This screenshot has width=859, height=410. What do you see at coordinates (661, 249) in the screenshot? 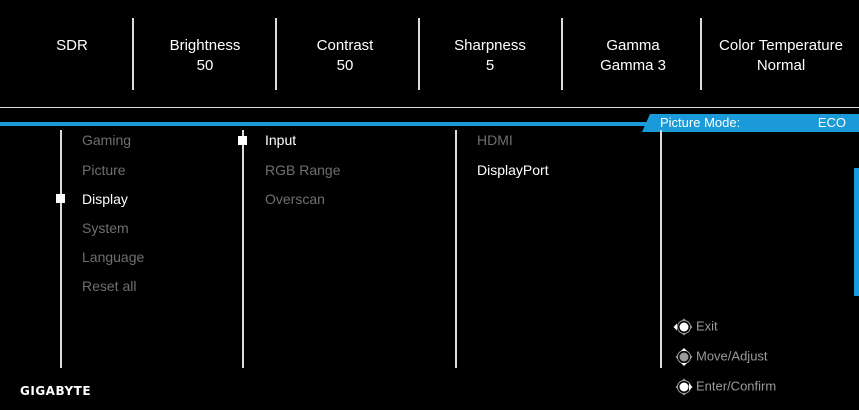
I see `hint-rail` at bounding box center [661, 249].